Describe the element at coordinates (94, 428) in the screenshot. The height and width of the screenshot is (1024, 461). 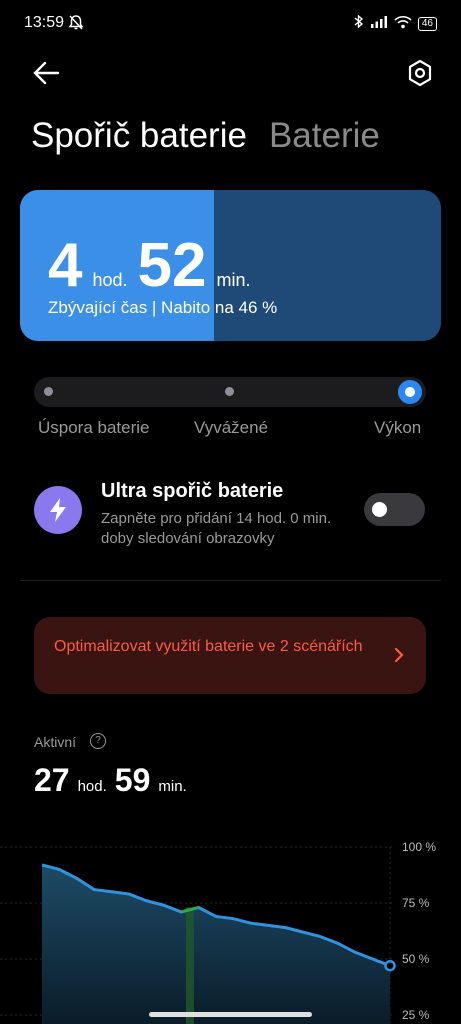
I see `mode-label-saver: Úspora baterie` at that location.